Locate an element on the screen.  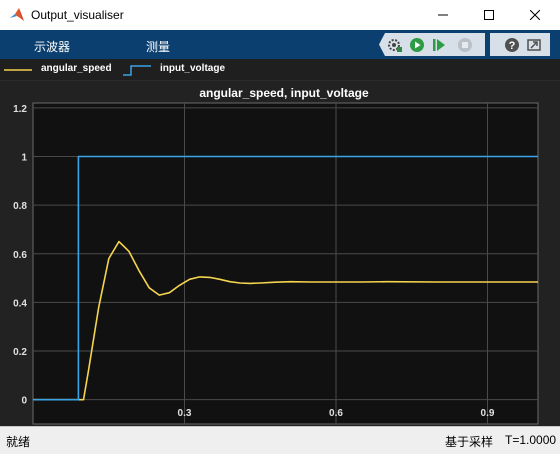
sim-time: T=1.0000 is located at coordinates (531, 440).